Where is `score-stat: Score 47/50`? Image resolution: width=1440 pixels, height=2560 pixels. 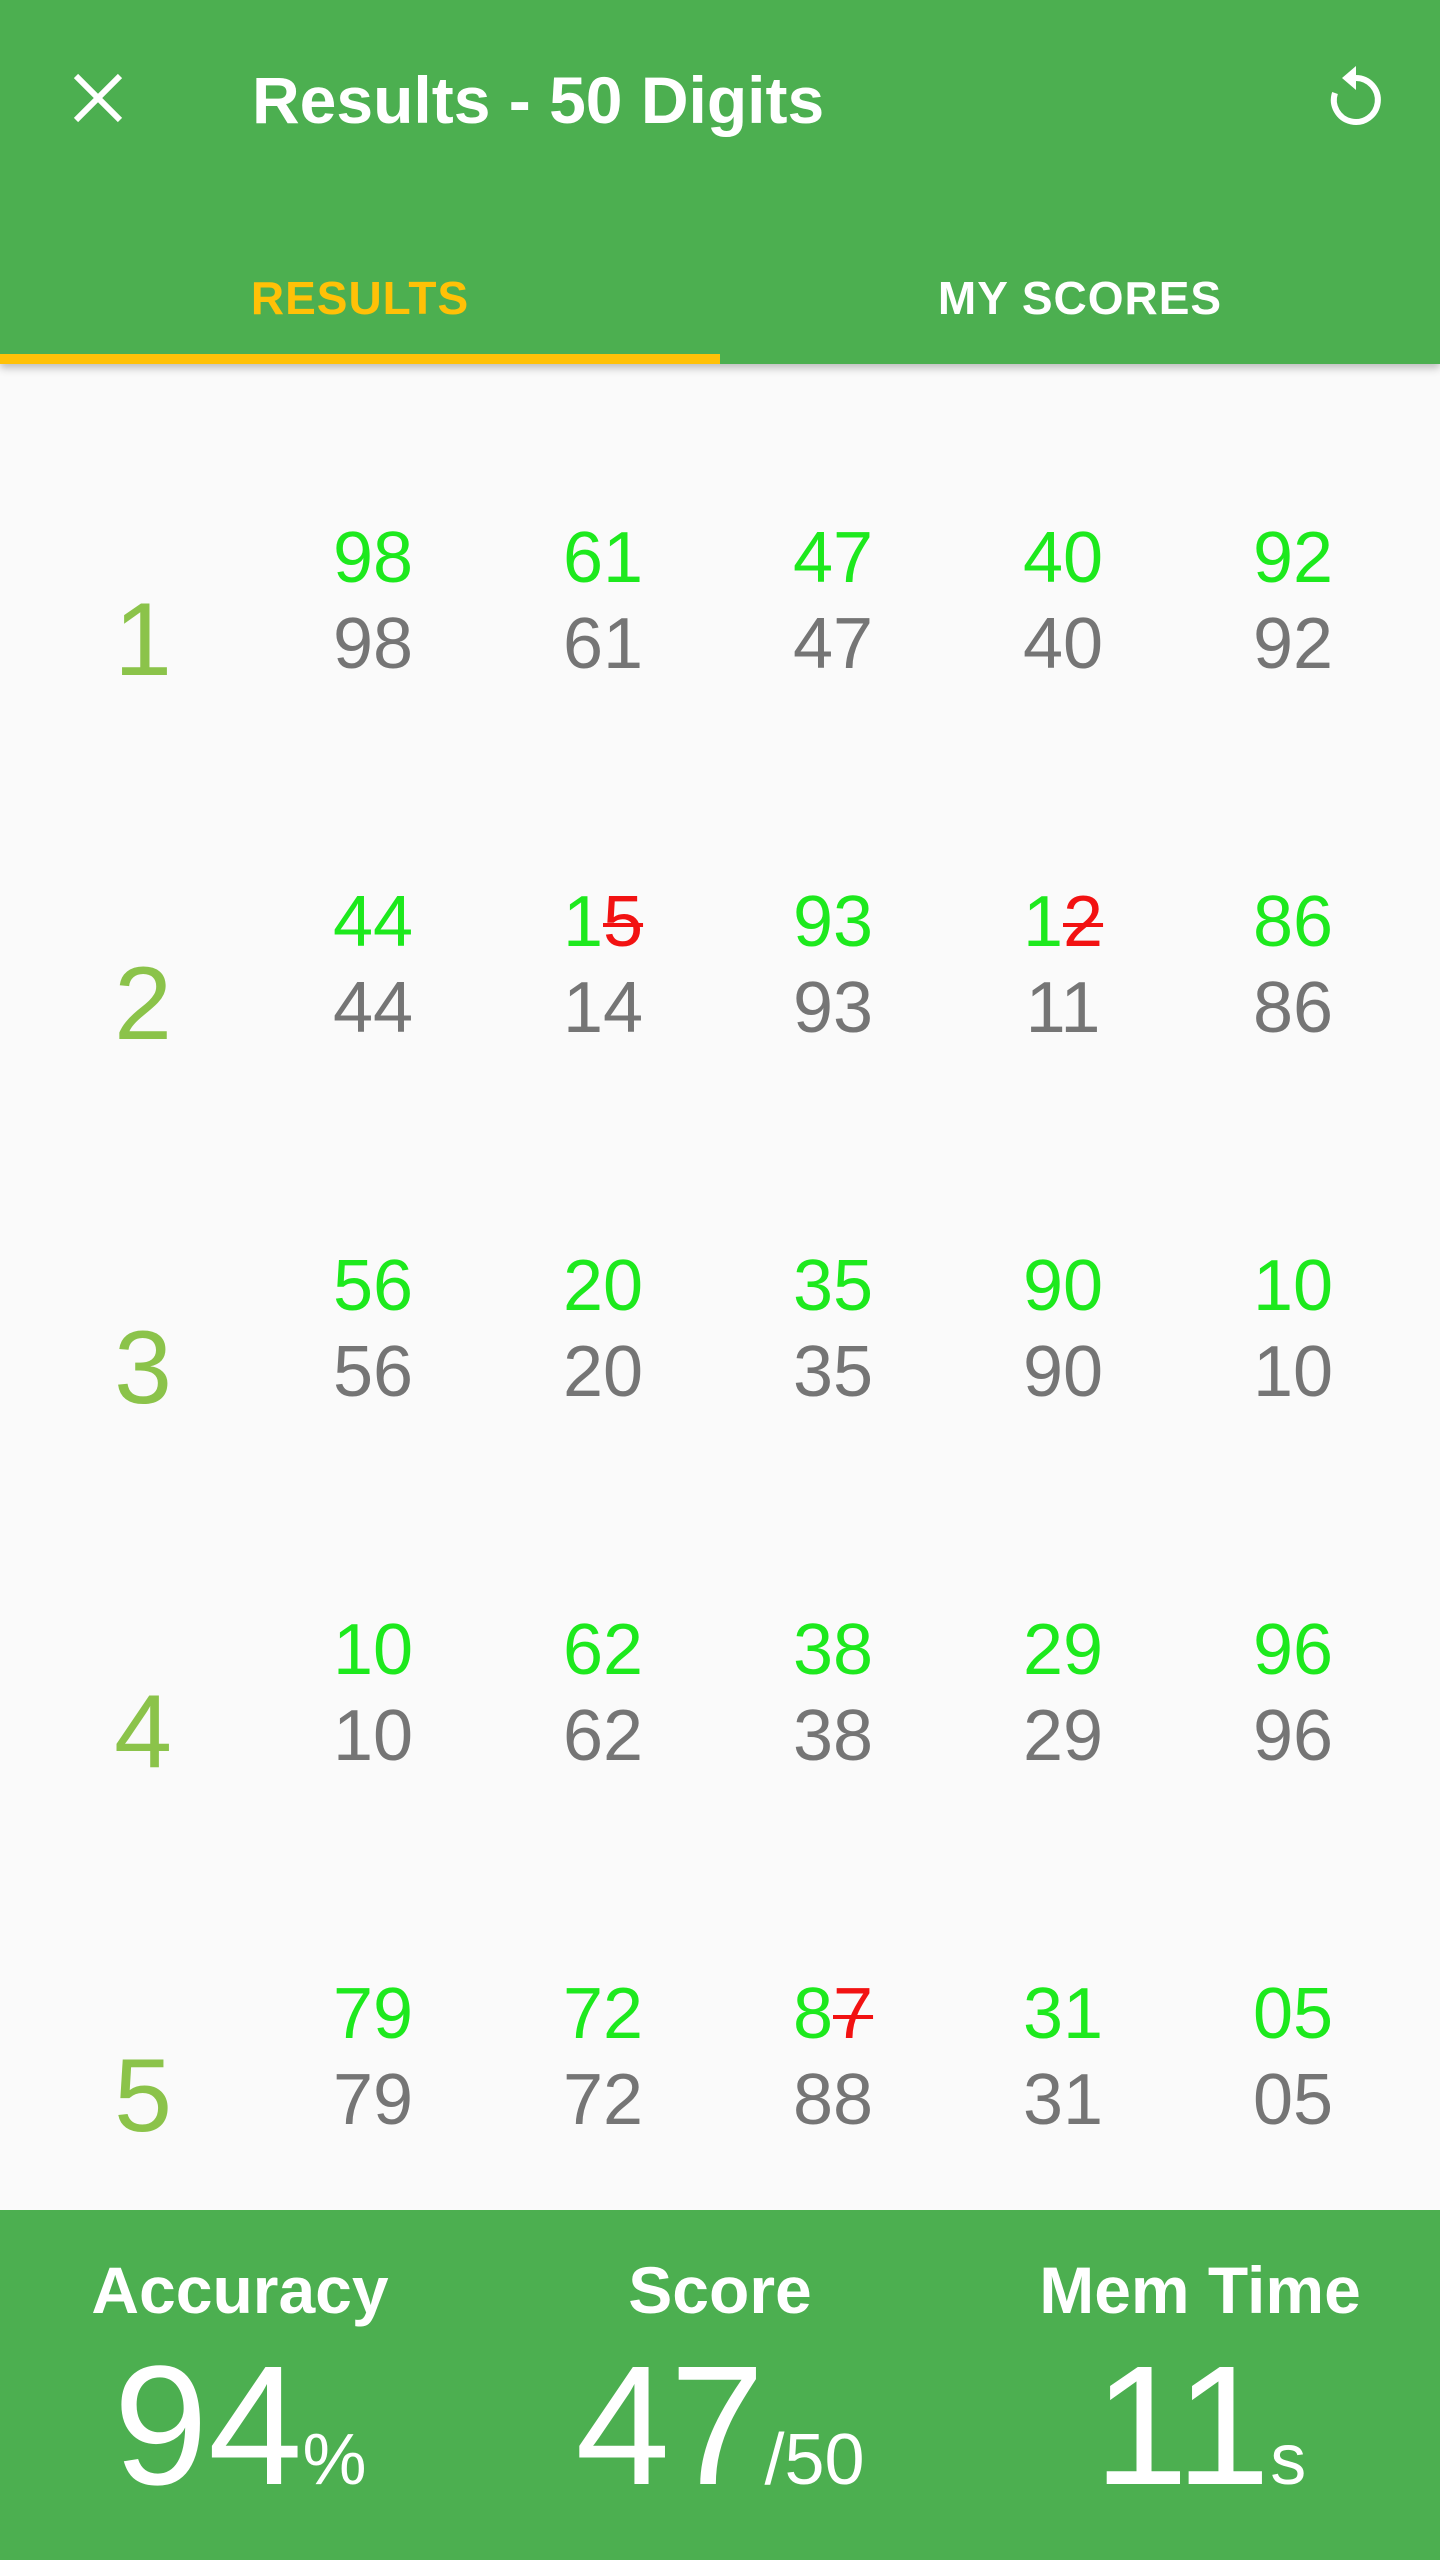
score-stat: Score 47/50 is located at coordinates (720, 2385).